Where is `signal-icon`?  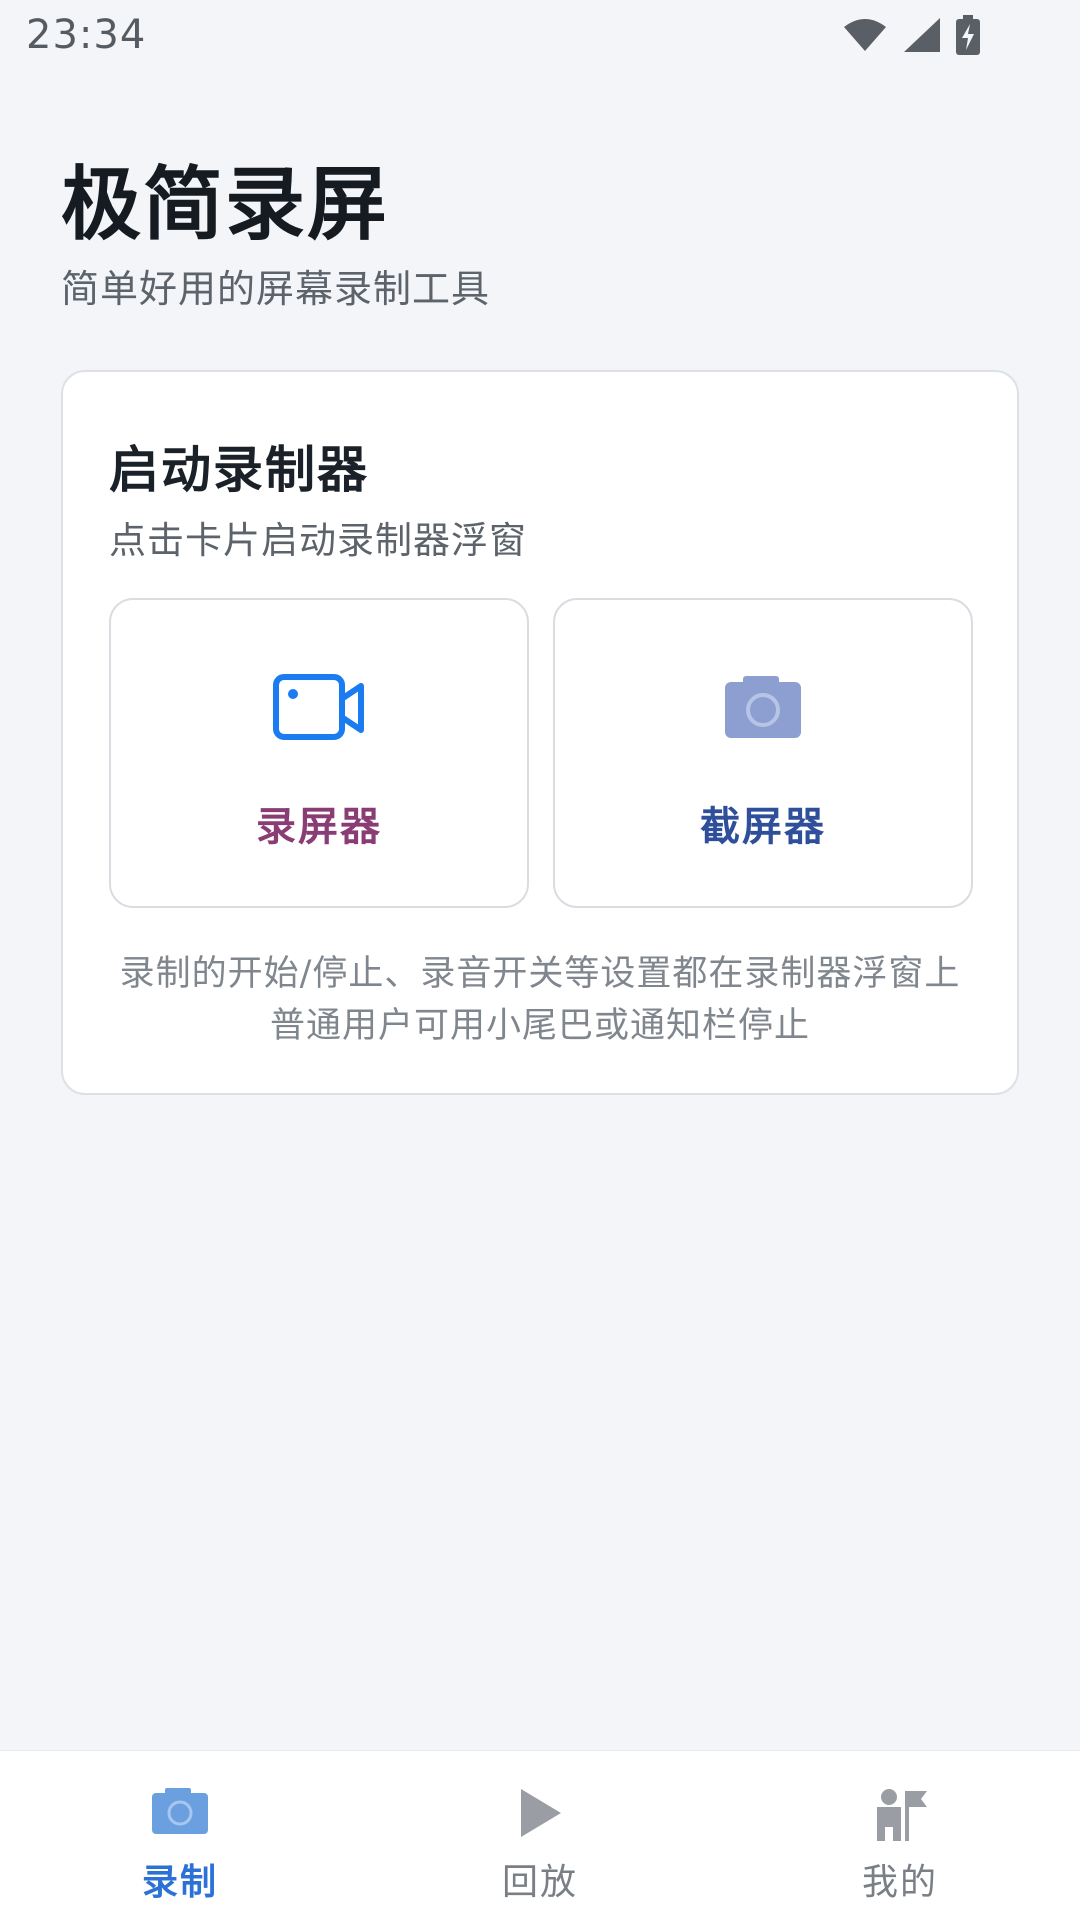
signal-icon is located at coordinates (922, 35).